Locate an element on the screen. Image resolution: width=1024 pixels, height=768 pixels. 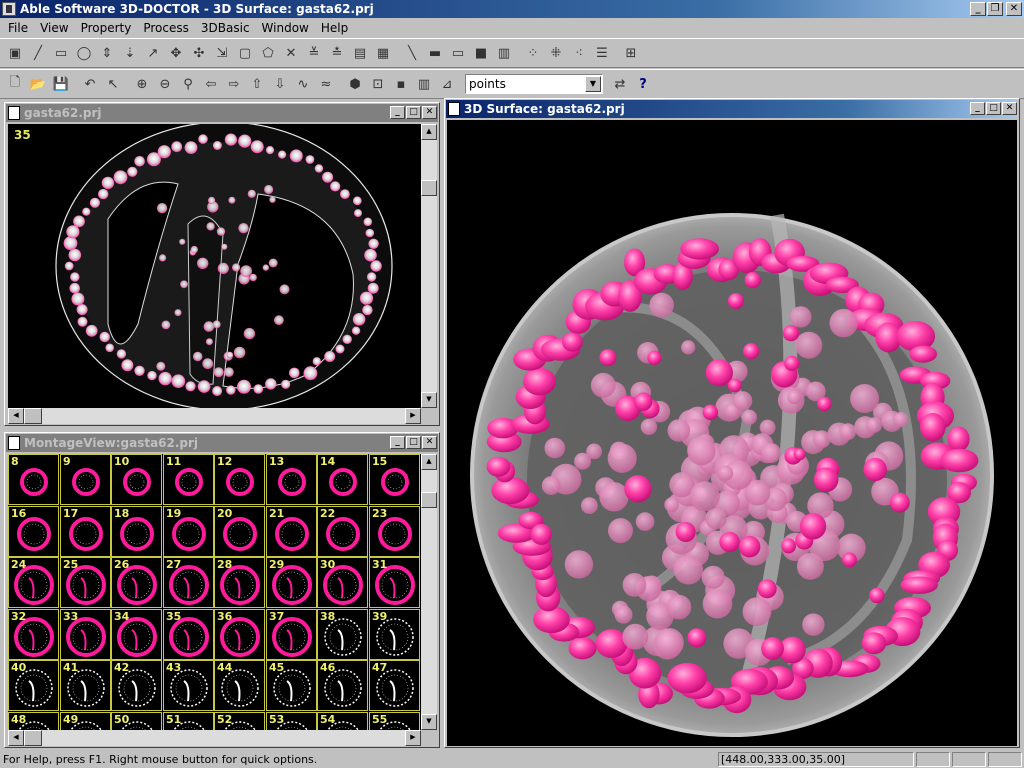
sequence-icon: ▥ is located at coordinates (424, 84).